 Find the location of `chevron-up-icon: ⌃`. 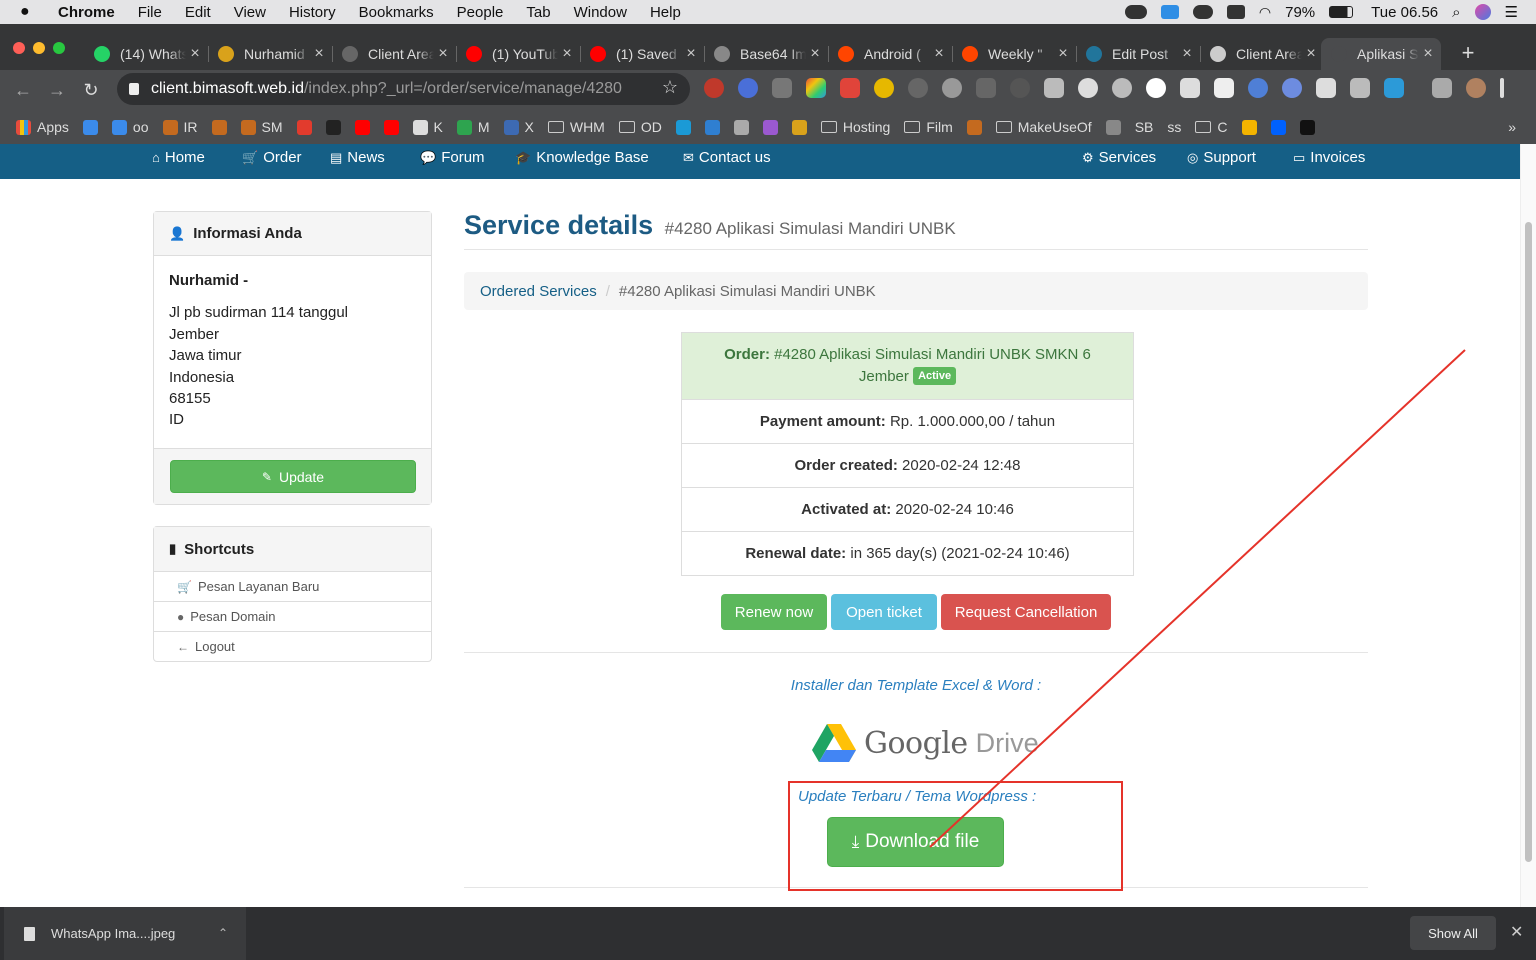

chevron-up-icon: ⌃ is located at coordinates (223, 933).